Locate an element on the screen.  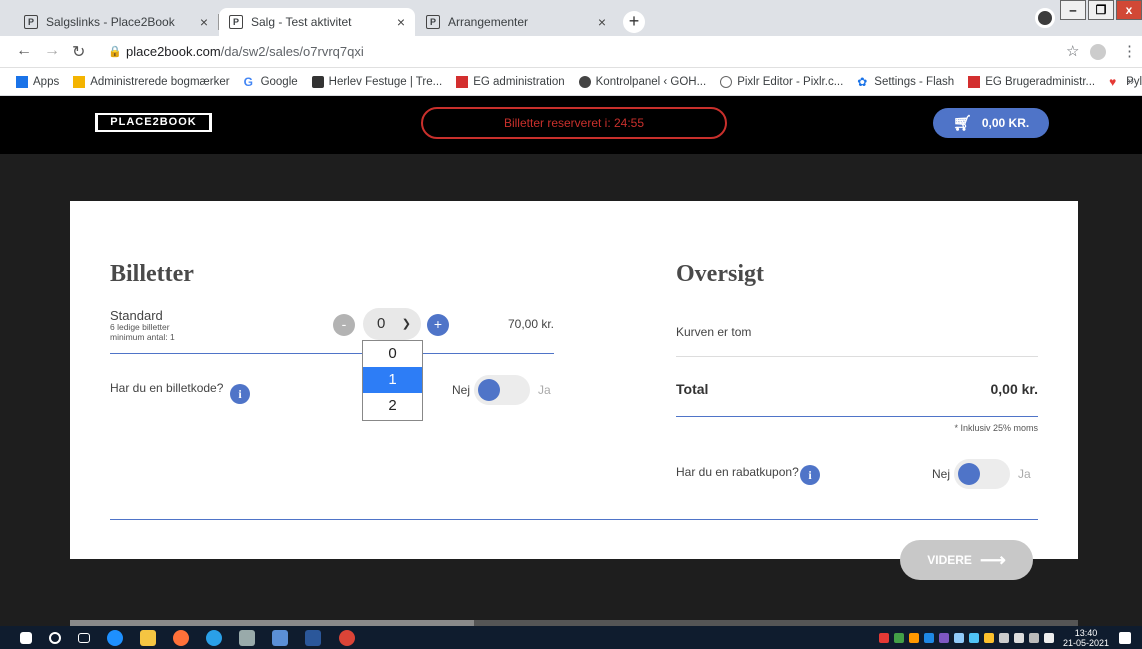
back-arrow-icon: ← is located at coordinates (24, 51).